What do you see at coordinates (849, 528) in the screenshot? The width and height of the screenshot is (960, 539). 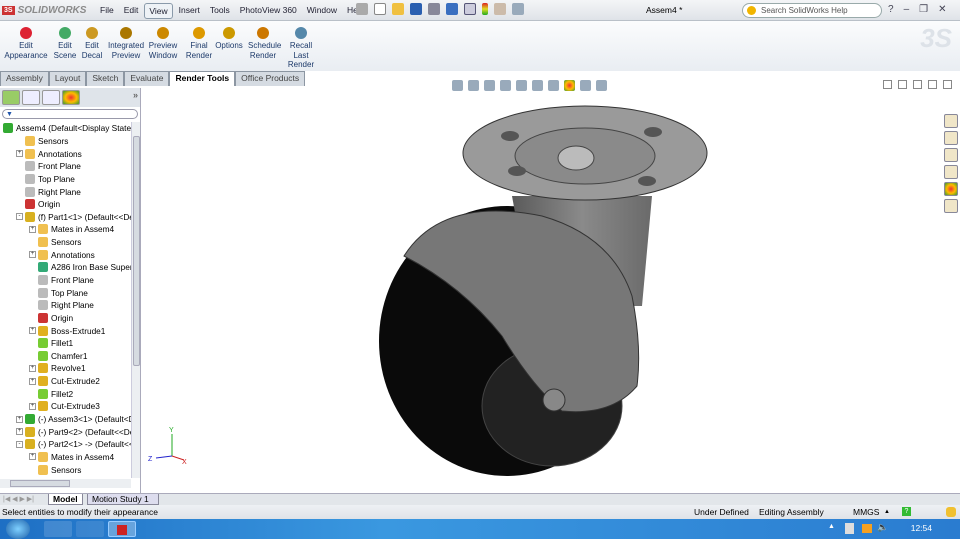 I see `action-center-icon` at bounding box center [849, 528].